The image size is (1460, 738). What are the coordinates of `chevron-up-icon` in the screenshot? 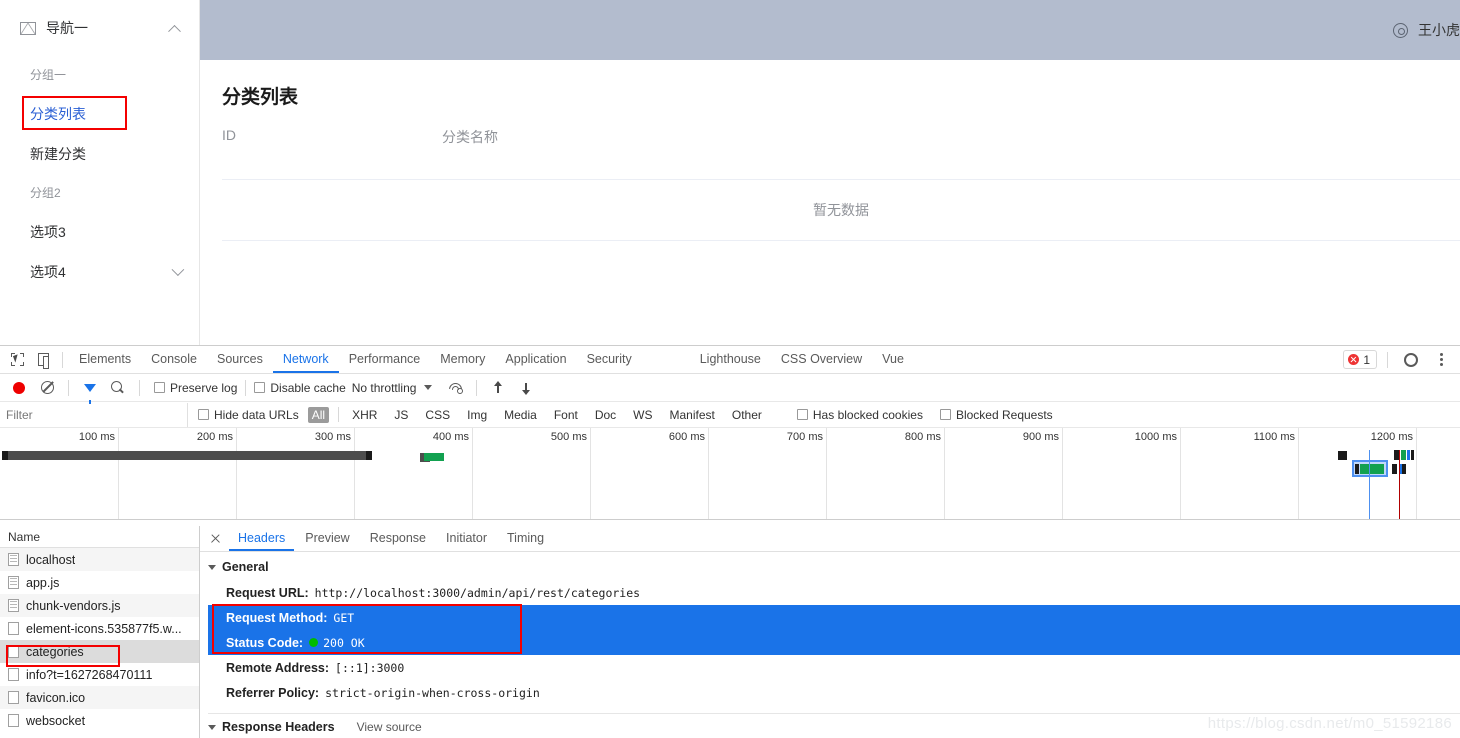 It's located at (174, 31).